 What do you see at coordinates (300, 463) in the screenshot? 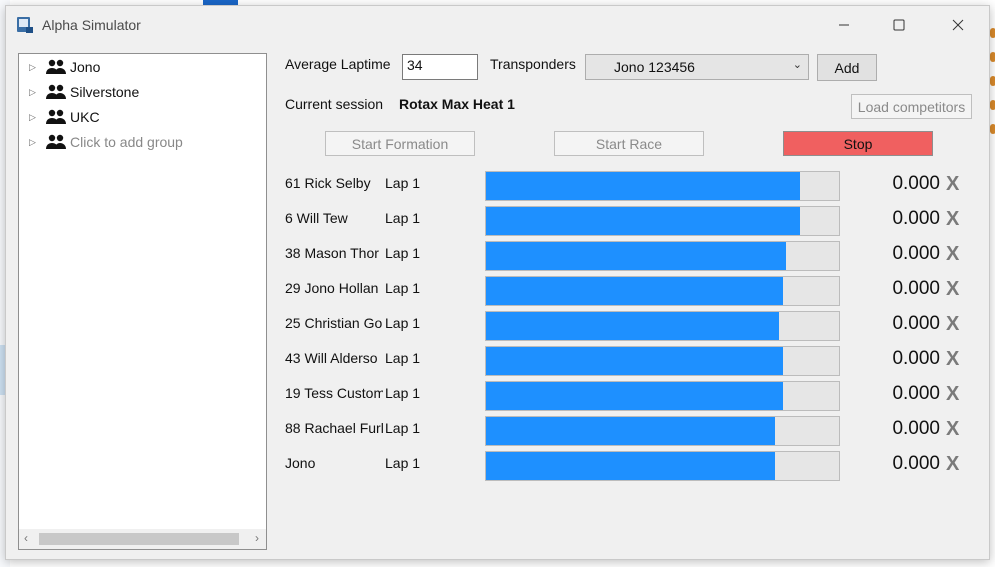
I see `racer-name: Jono` at bounding box center [300, 463].